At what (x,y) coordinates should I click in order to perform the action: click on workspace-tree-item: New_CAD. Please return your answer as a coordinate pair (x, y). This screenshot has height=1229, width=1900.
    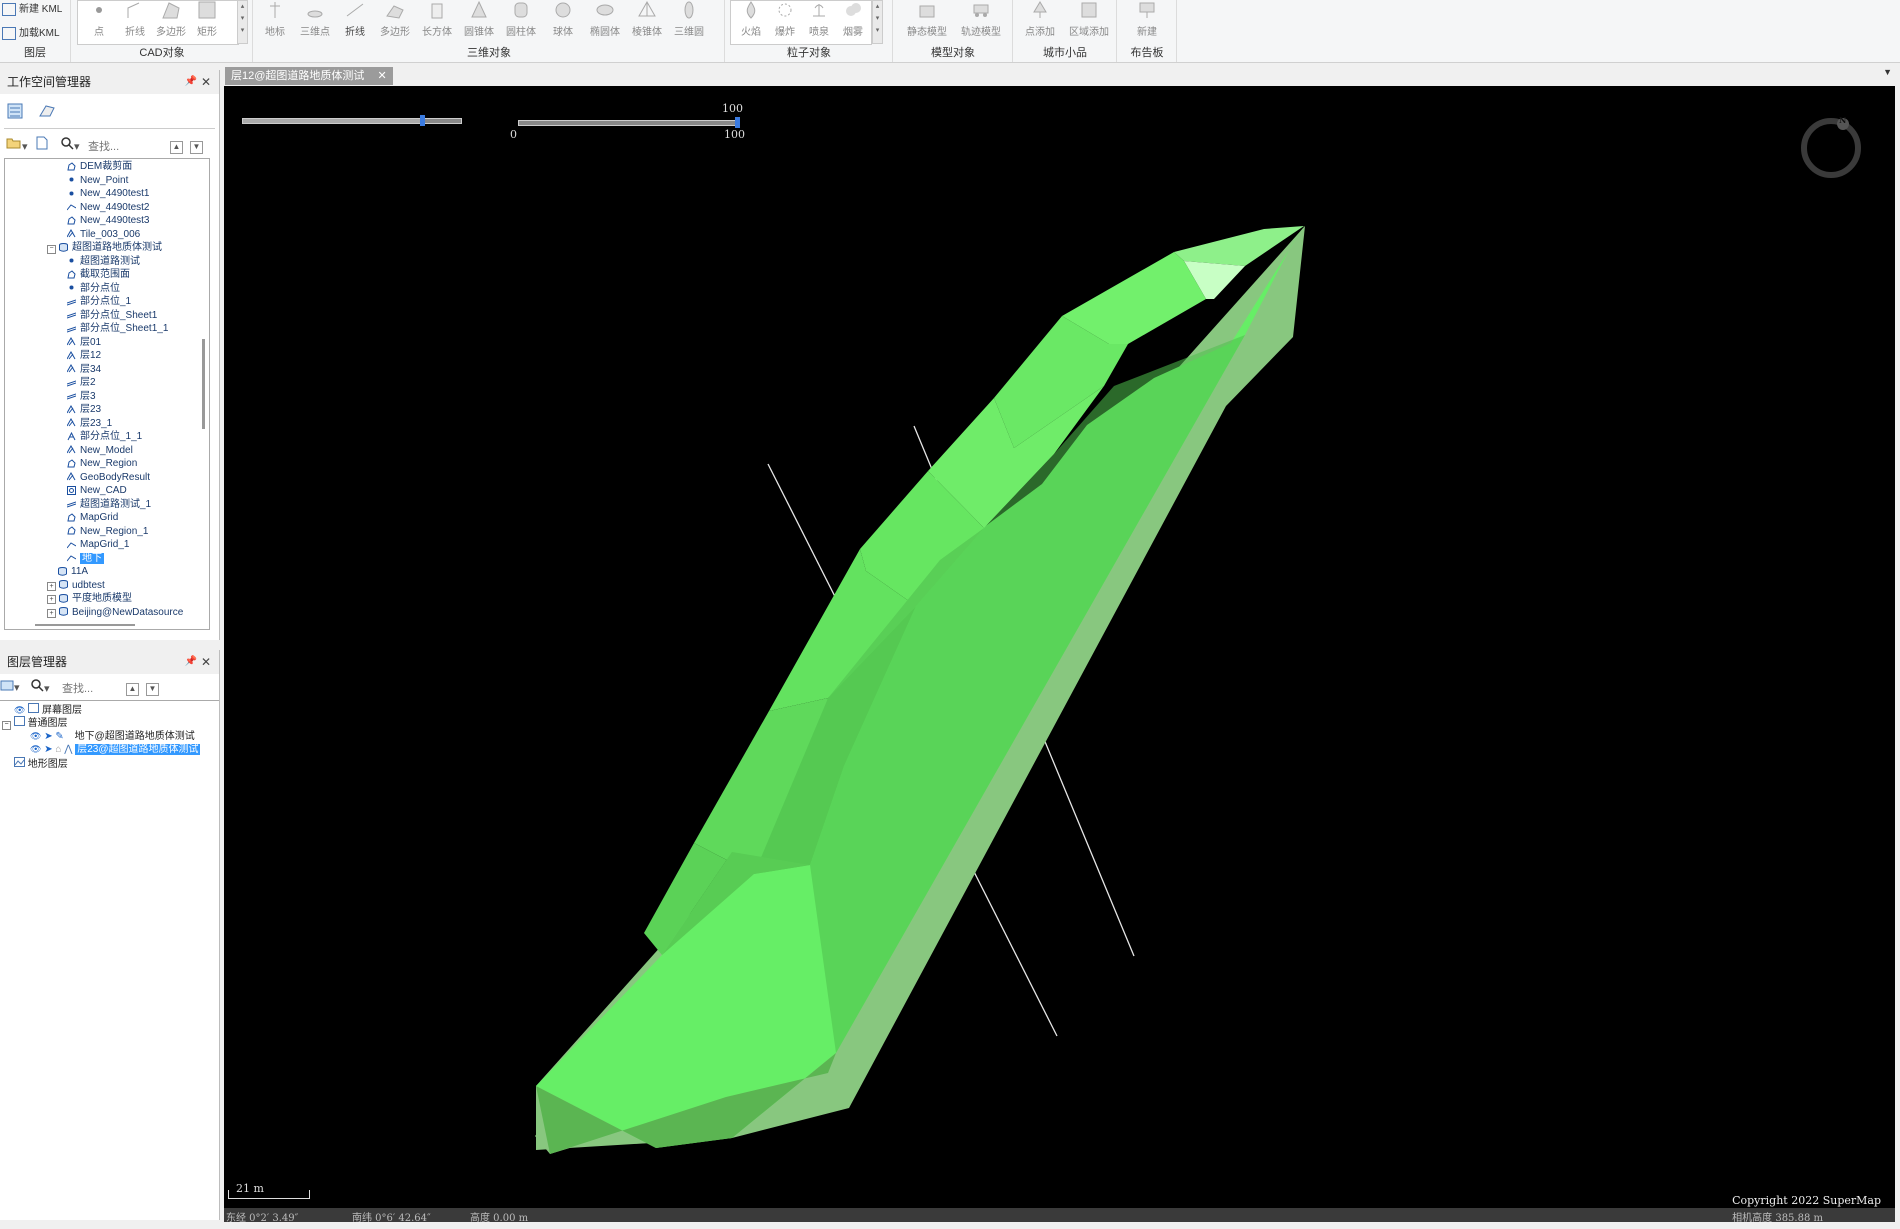
    Looking at the image, I should click on (97, 490).